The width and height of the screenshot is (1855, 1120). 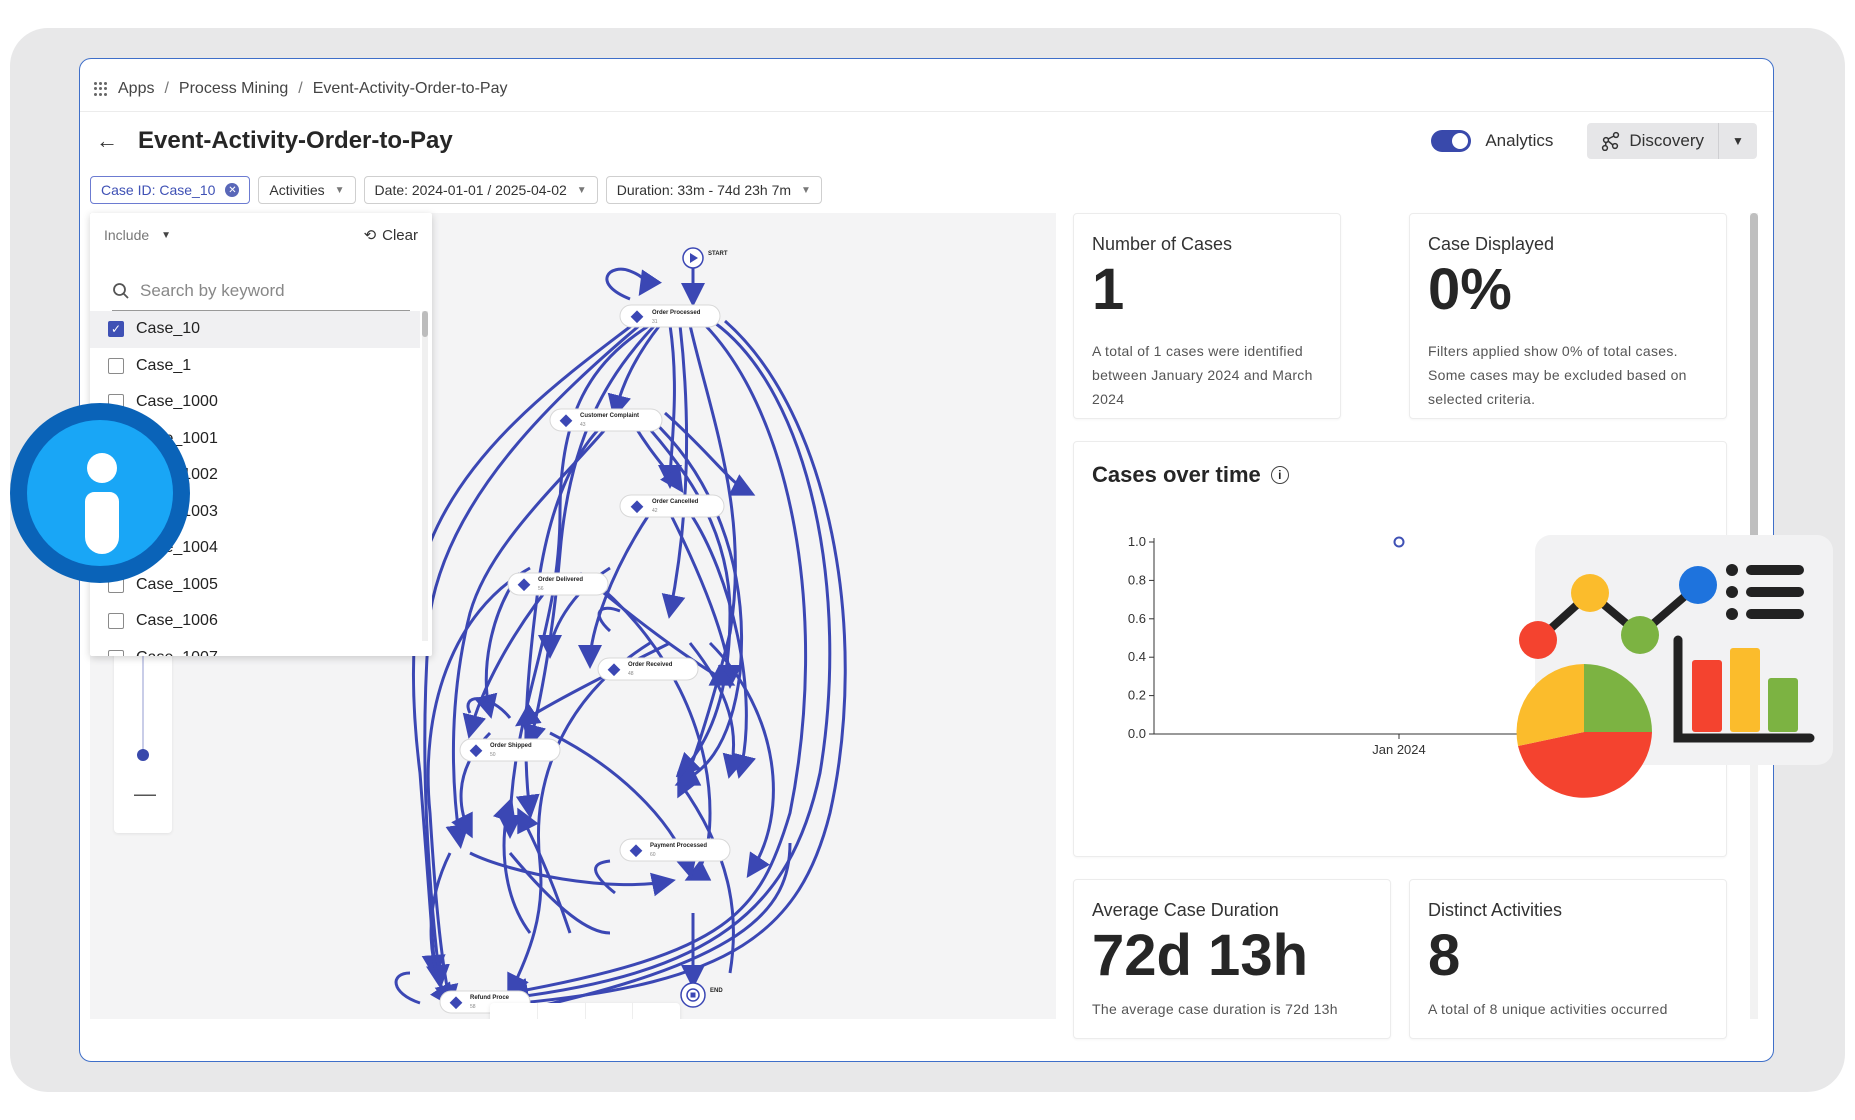 I want to click on card-value: 1, so click(x=1108, y=289).